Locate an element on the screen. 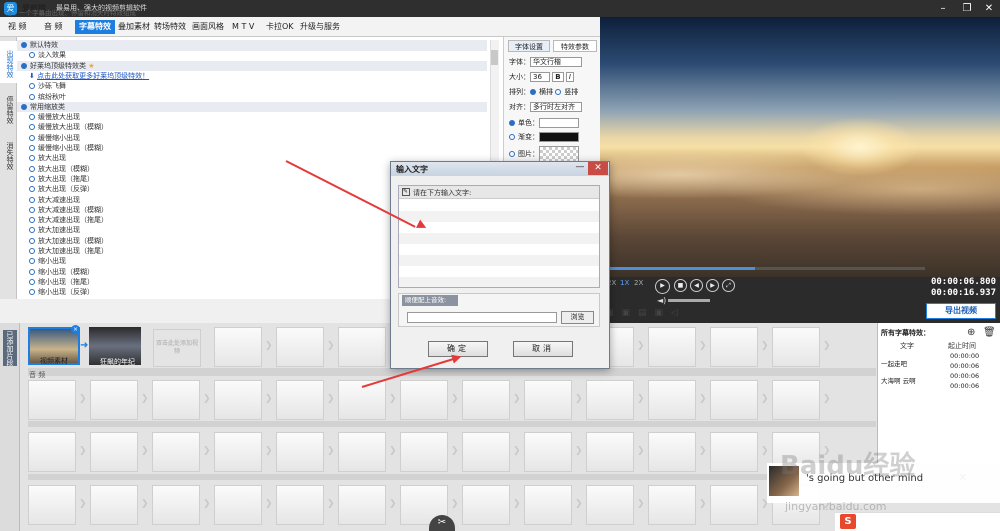 The width and height of the screenshot is (1000, 531). effect-item: 缓慢缩小出现 is located at coordinates (252, 138).